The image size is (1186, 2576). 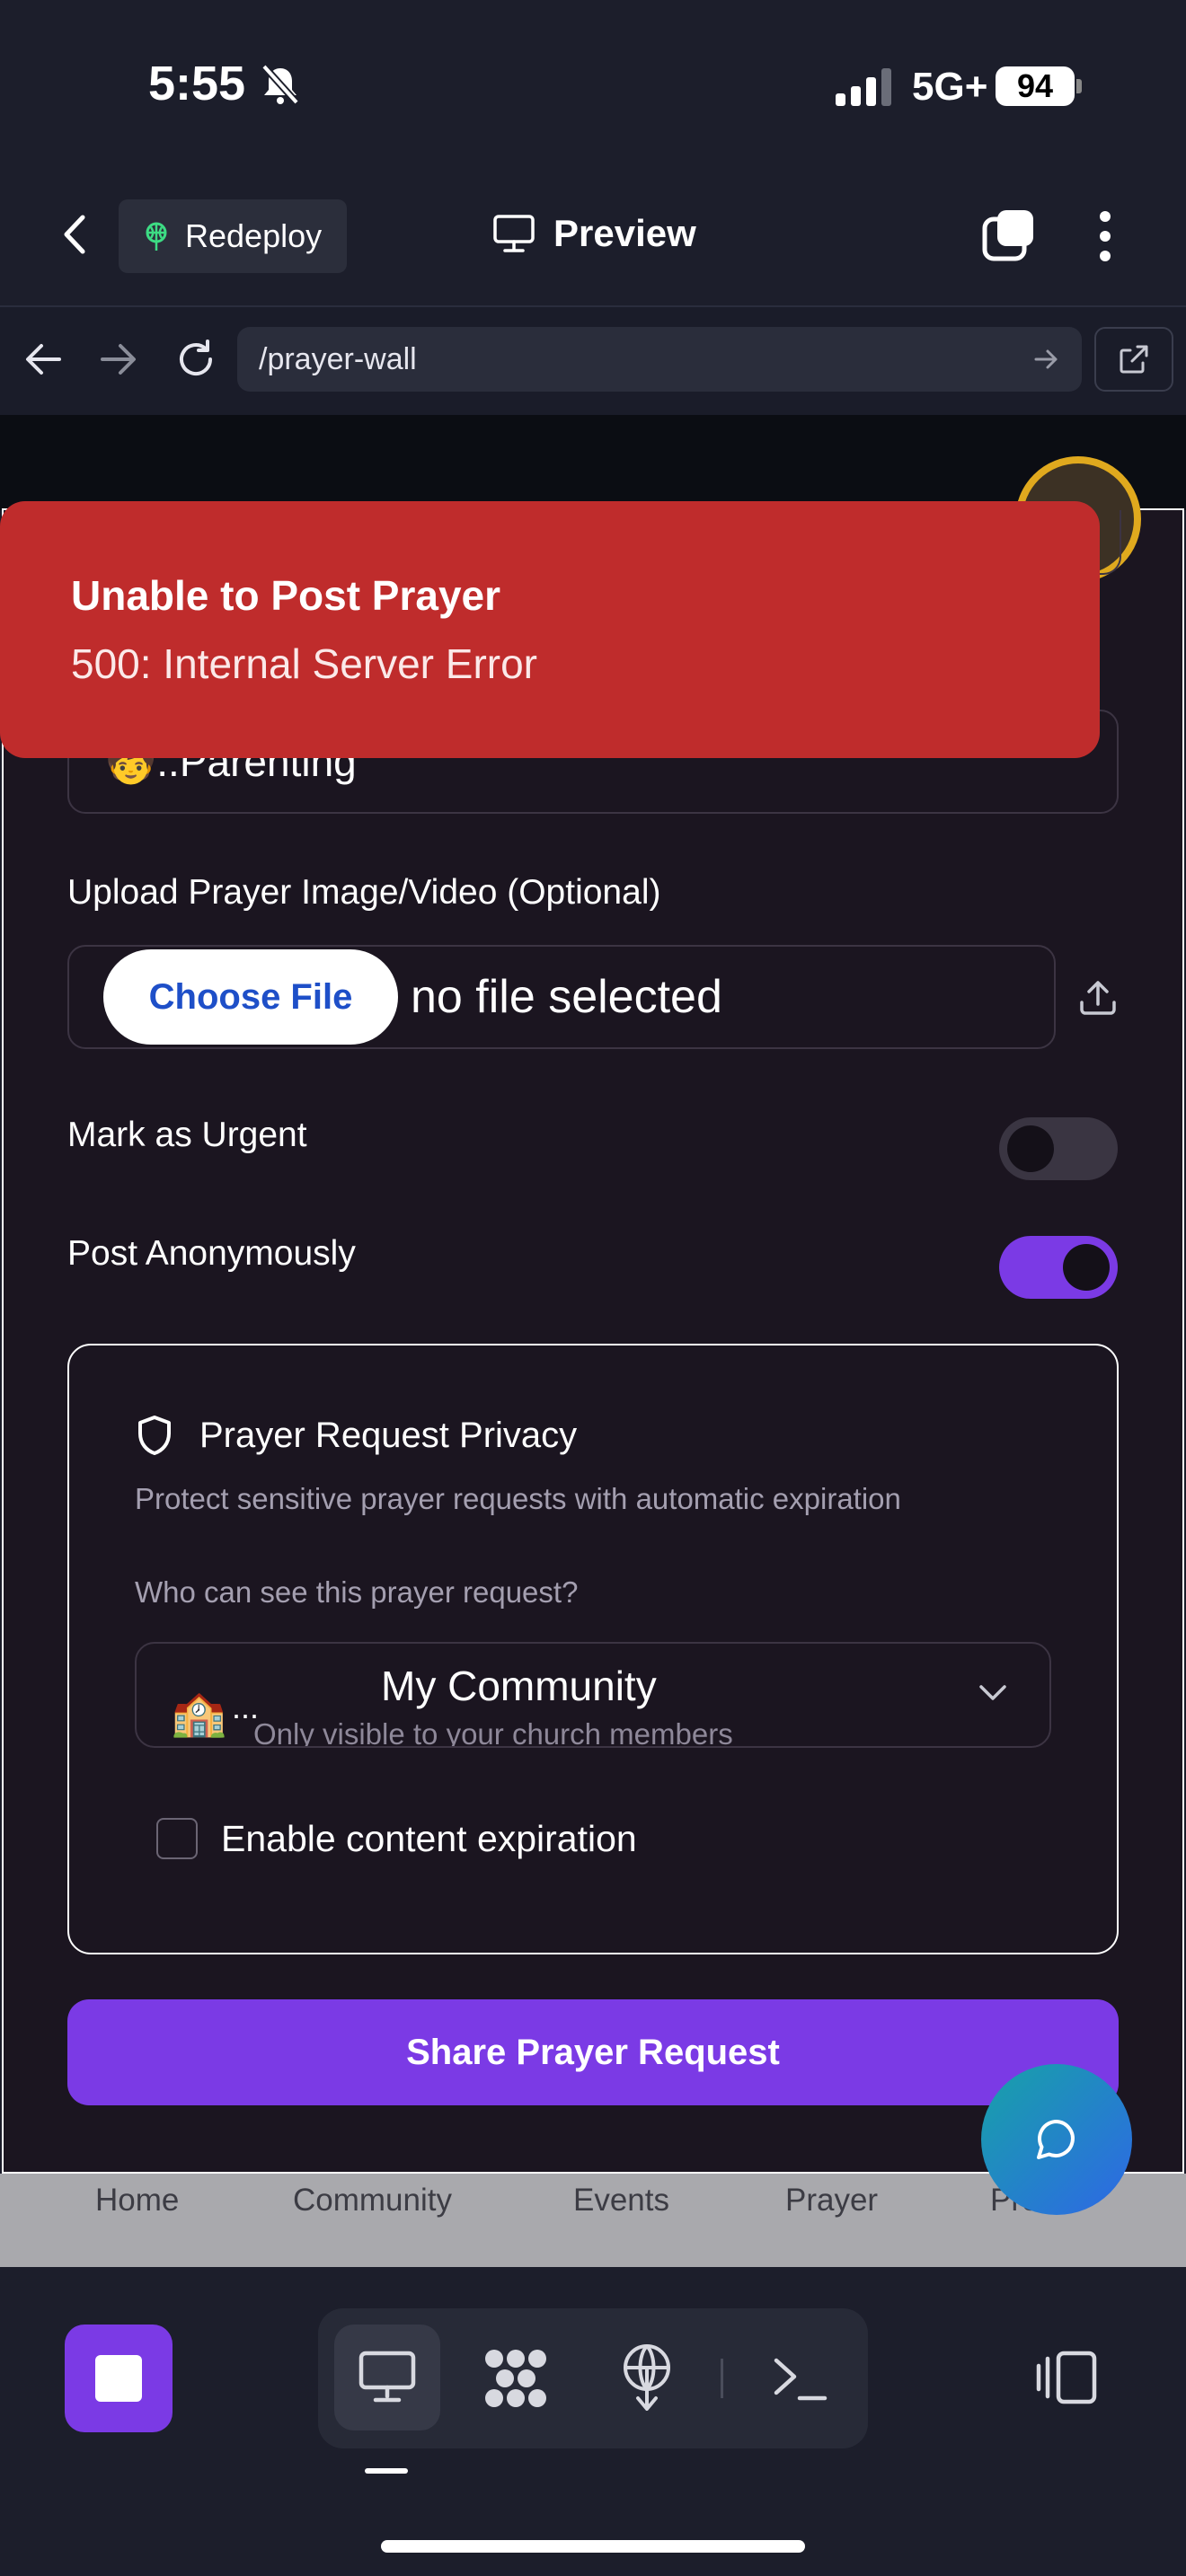 I want to click on chevron-down-icon, so click(x=992, y=1692).